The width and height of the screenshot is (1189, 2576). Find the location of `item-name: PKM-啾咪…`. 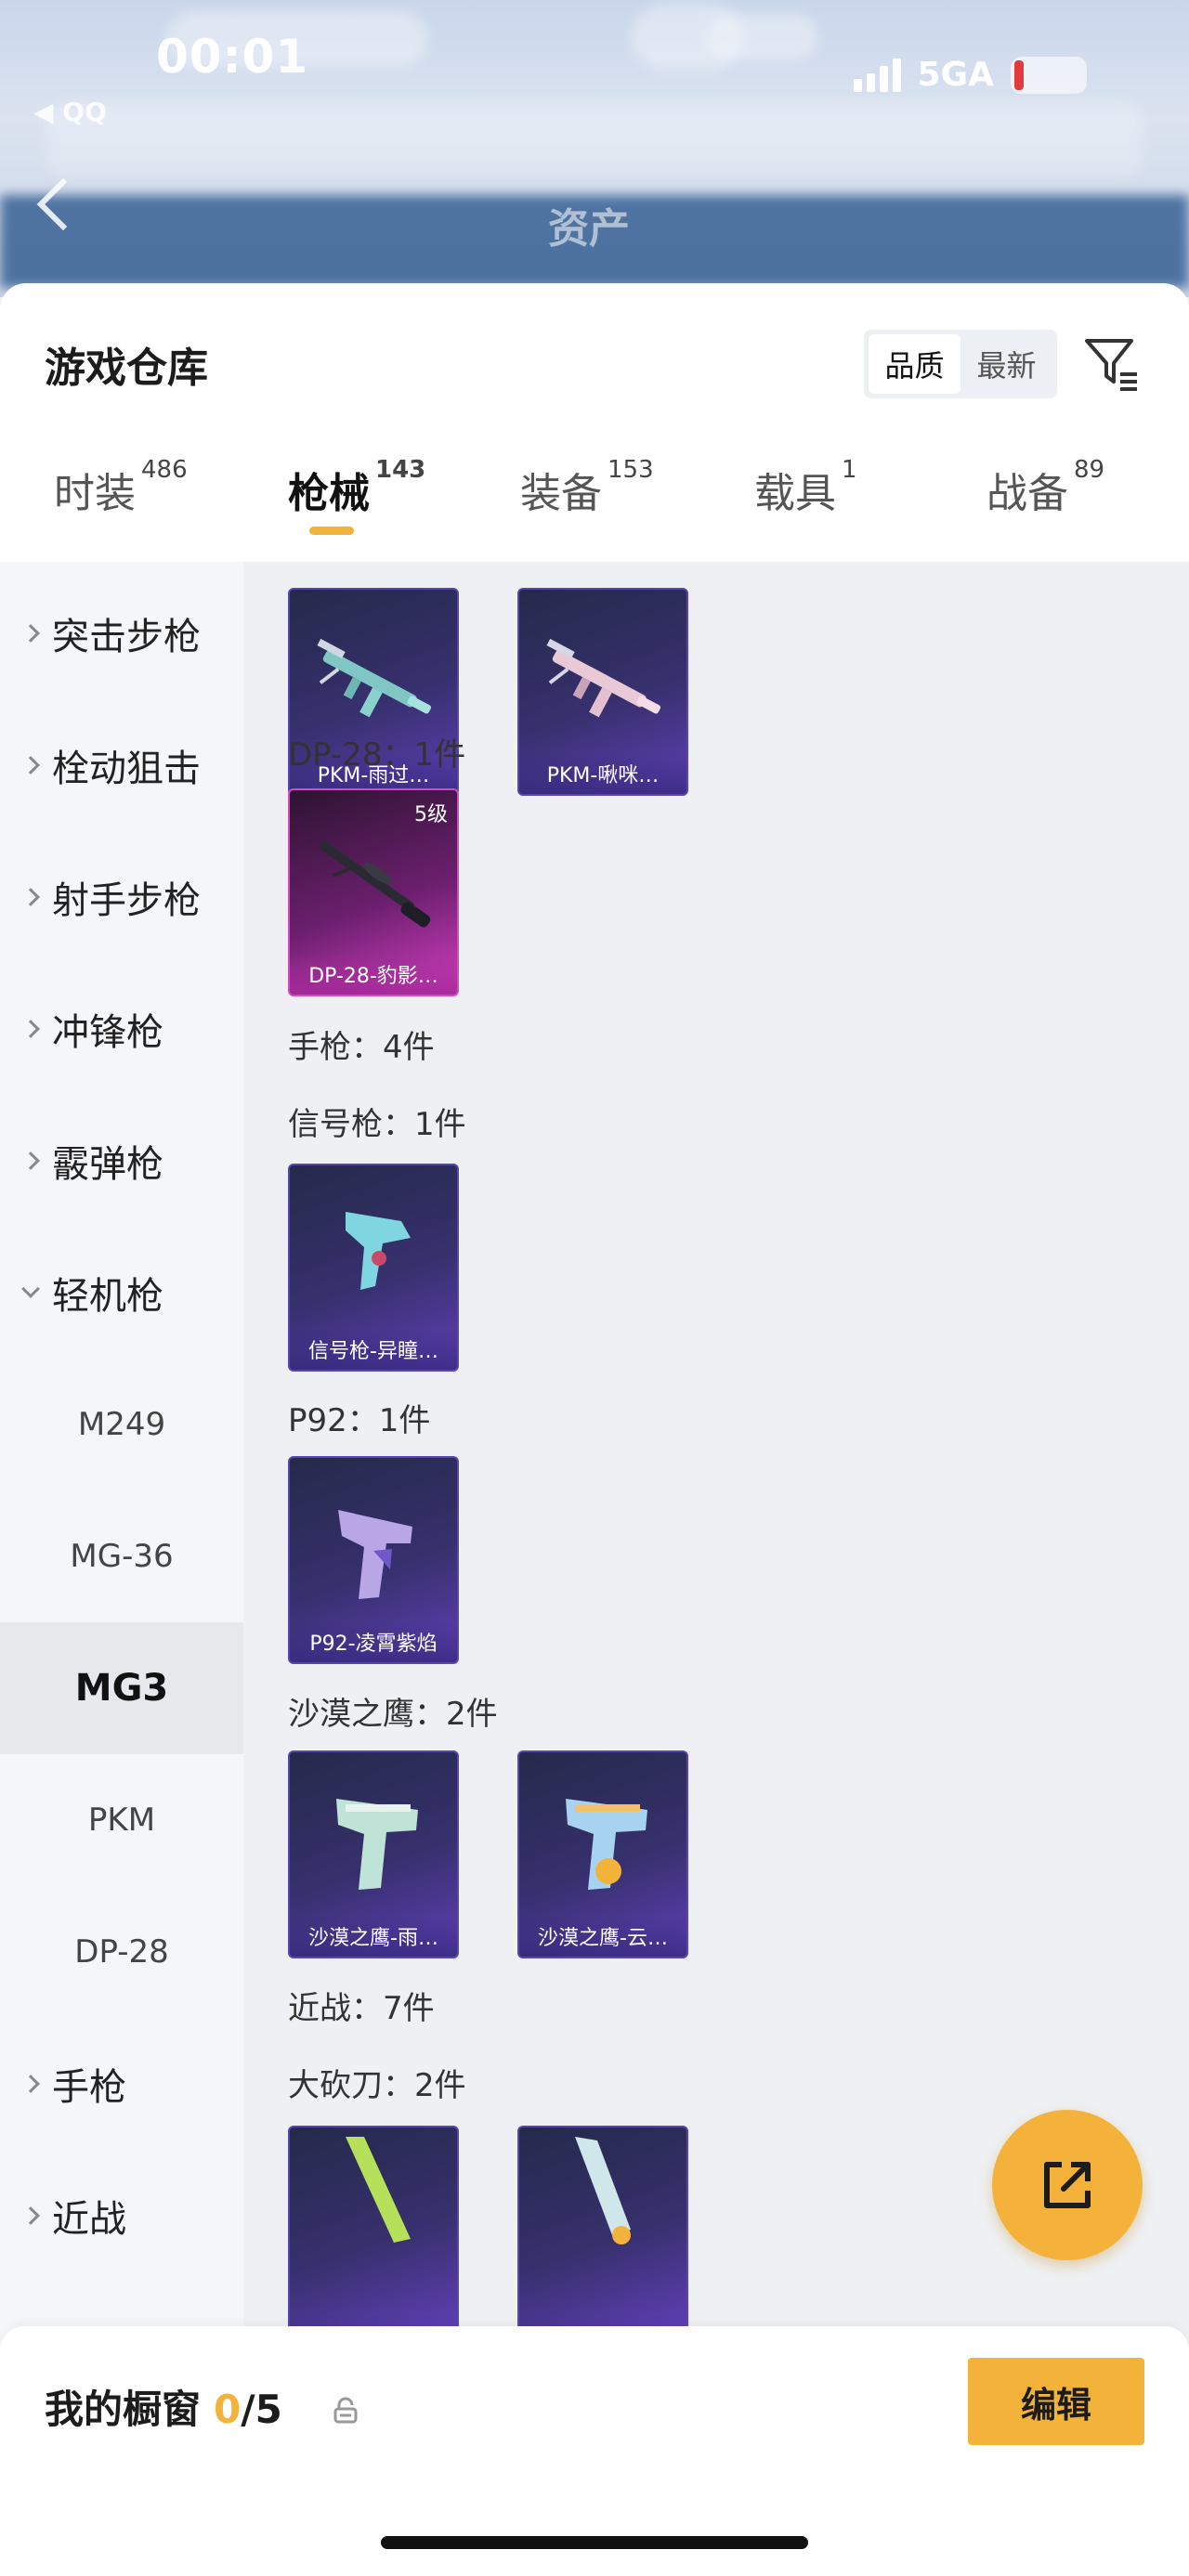

item-name: PKM-啾咪… is located at coordinates (602, 773).